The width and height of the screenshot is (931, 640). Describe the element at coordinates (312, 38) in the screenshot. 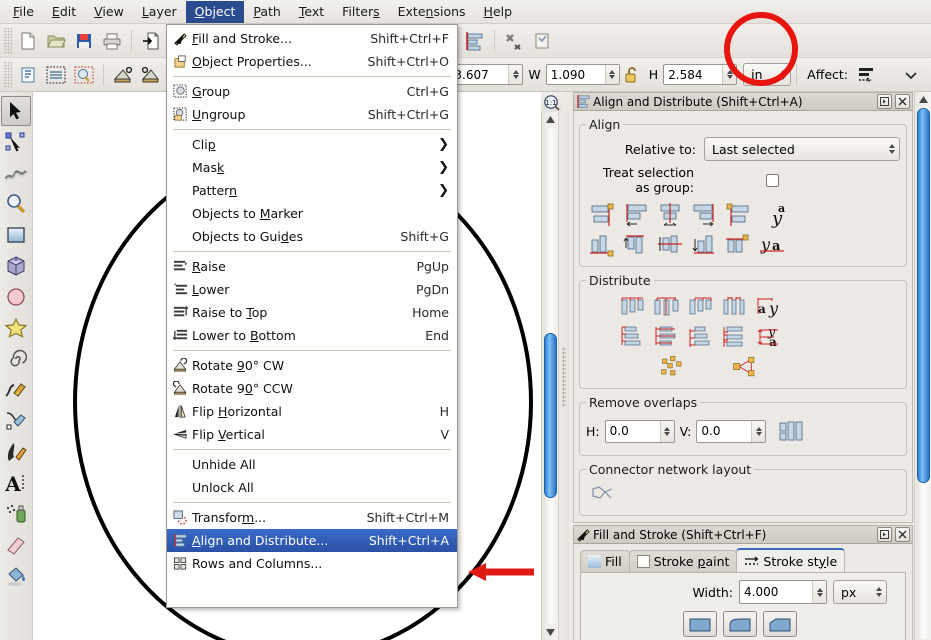

I see `menu-item-fill-and-stroke: Fill and Stroke... Shift+Ctrl+F` at that location.